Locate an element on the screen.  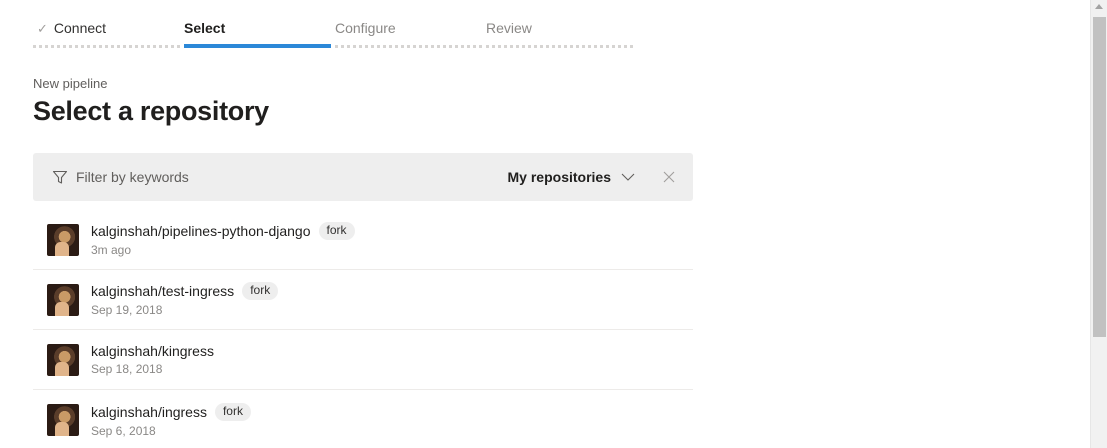
checkmark-icon: ✓ is located at coordinates (42, 28).